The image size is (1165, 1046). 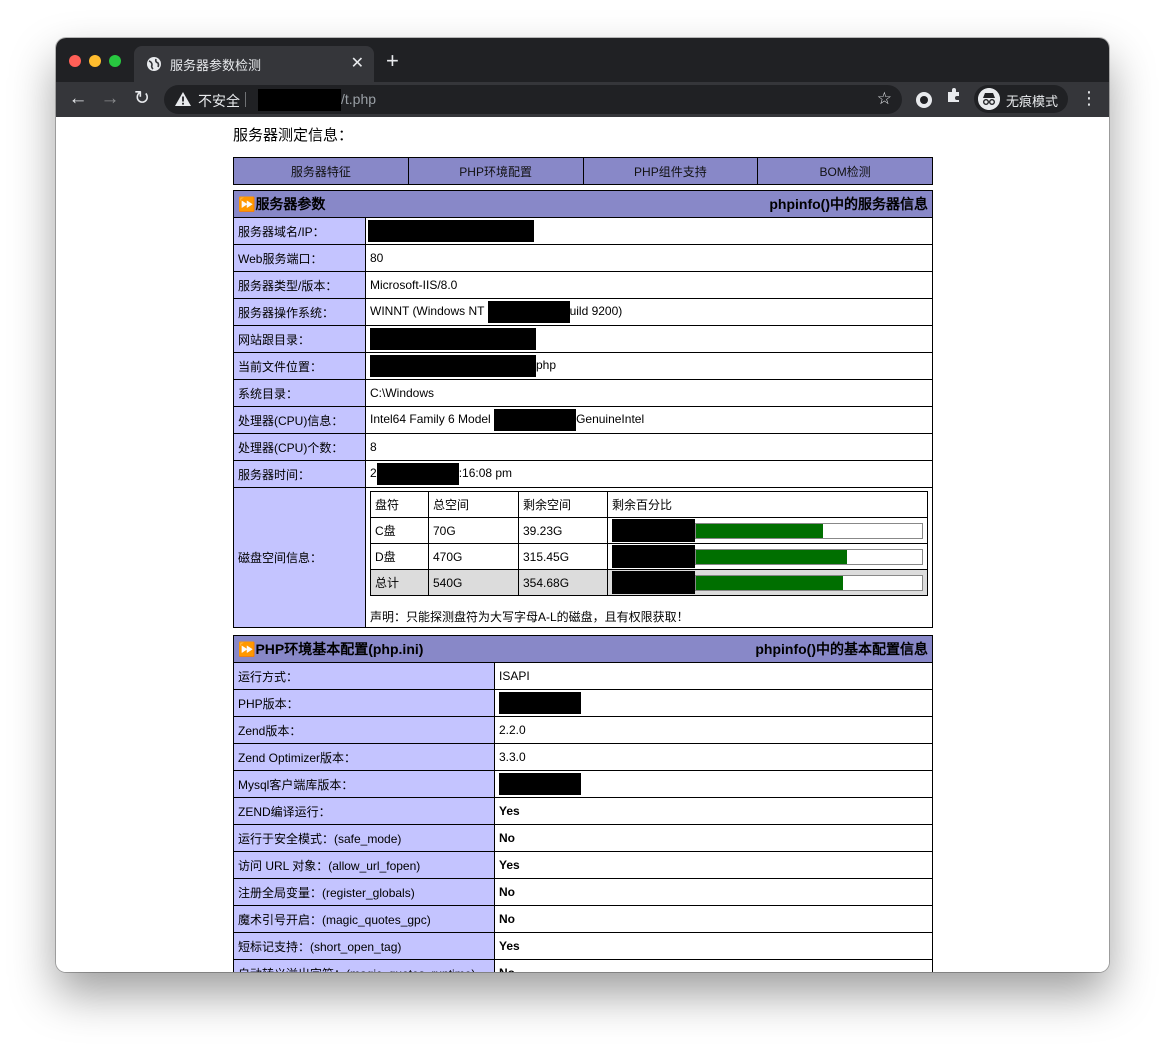 I want to click on row-label: 短标记支持：(short_open_tag), so click(x=364, y=946).